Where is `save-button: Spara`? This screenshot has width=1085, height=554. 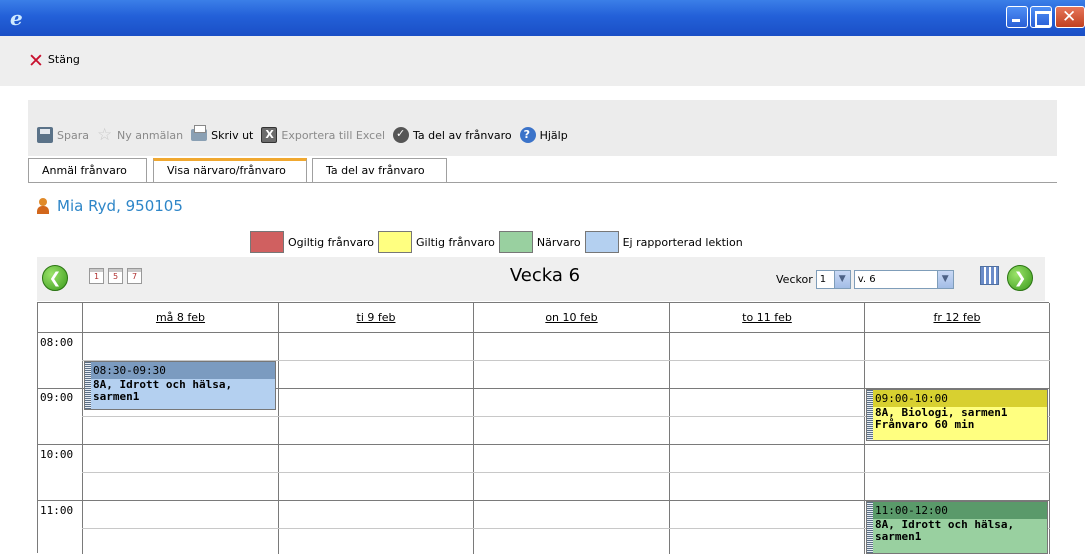 save-button: Spara is located at coordinates (63, 135).